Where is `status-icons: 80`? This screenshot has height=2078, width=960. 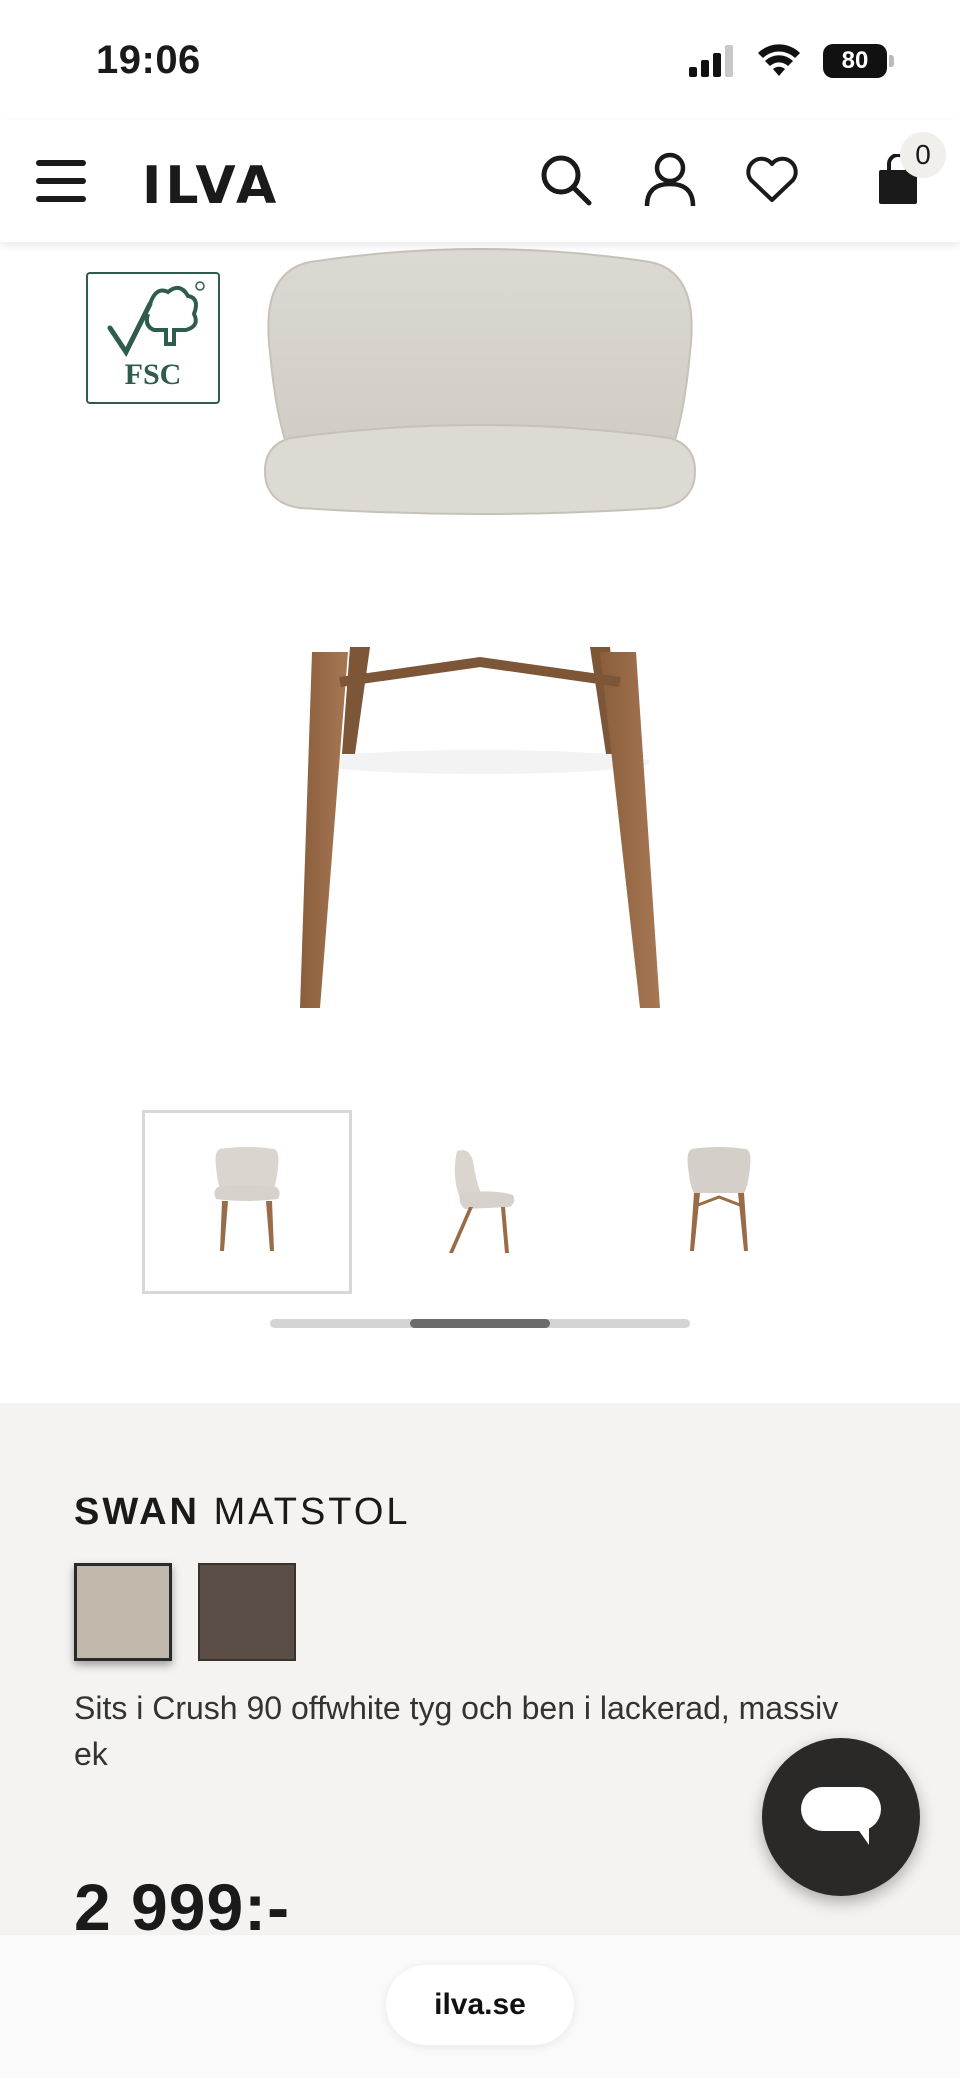 status-icons: 80 is located at coordinates (791, 61).